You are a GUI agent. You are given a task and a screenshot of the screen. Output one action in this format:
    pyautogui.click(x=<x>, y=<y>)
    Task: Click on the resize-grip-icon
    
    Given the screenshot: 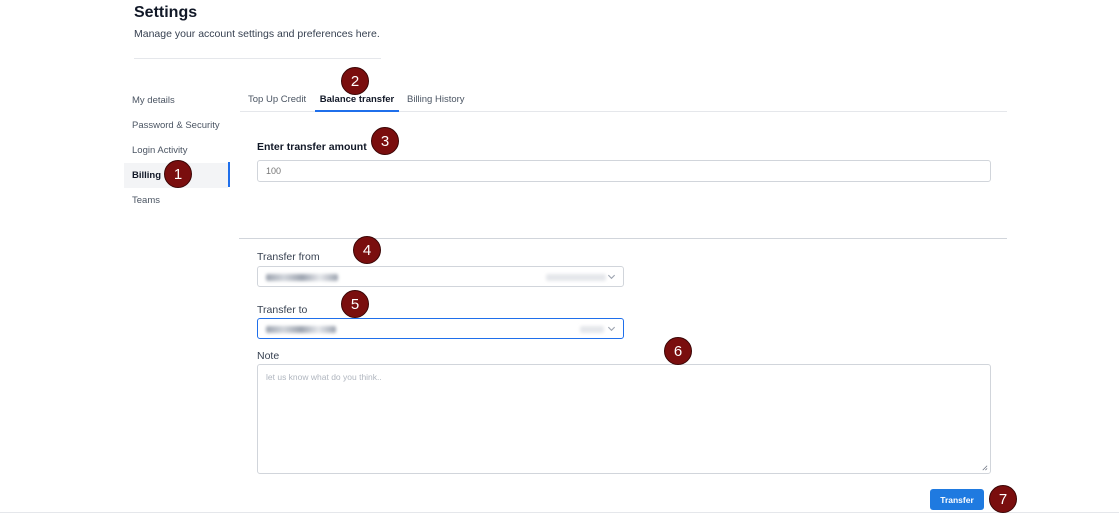 What is the action you would take?
    pyautogui.click(x=984, y=467)
    